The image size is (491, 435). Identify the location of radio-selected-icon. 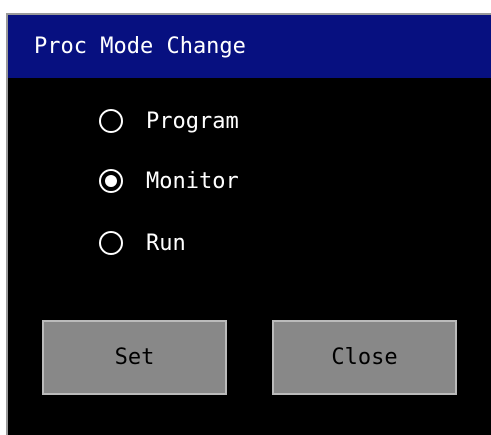
(111, 181).